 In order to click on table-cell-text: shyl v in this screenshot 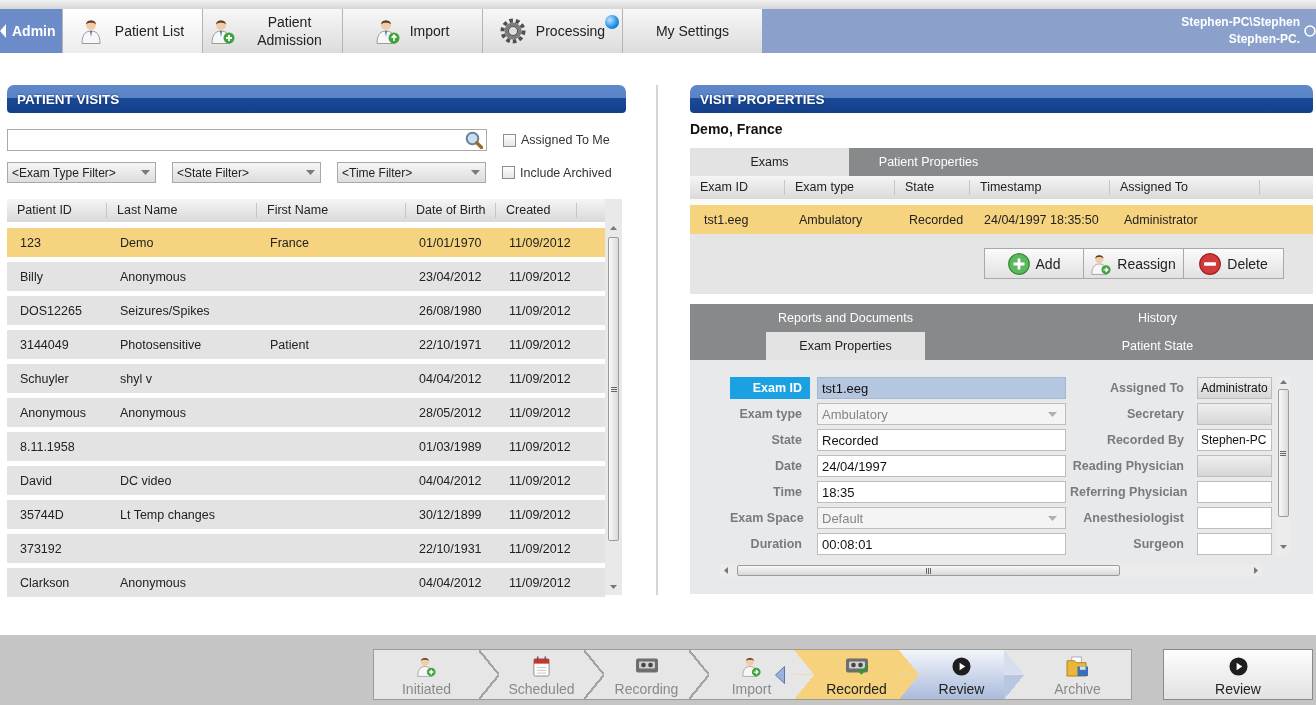, I will do `click(136, 378)`.